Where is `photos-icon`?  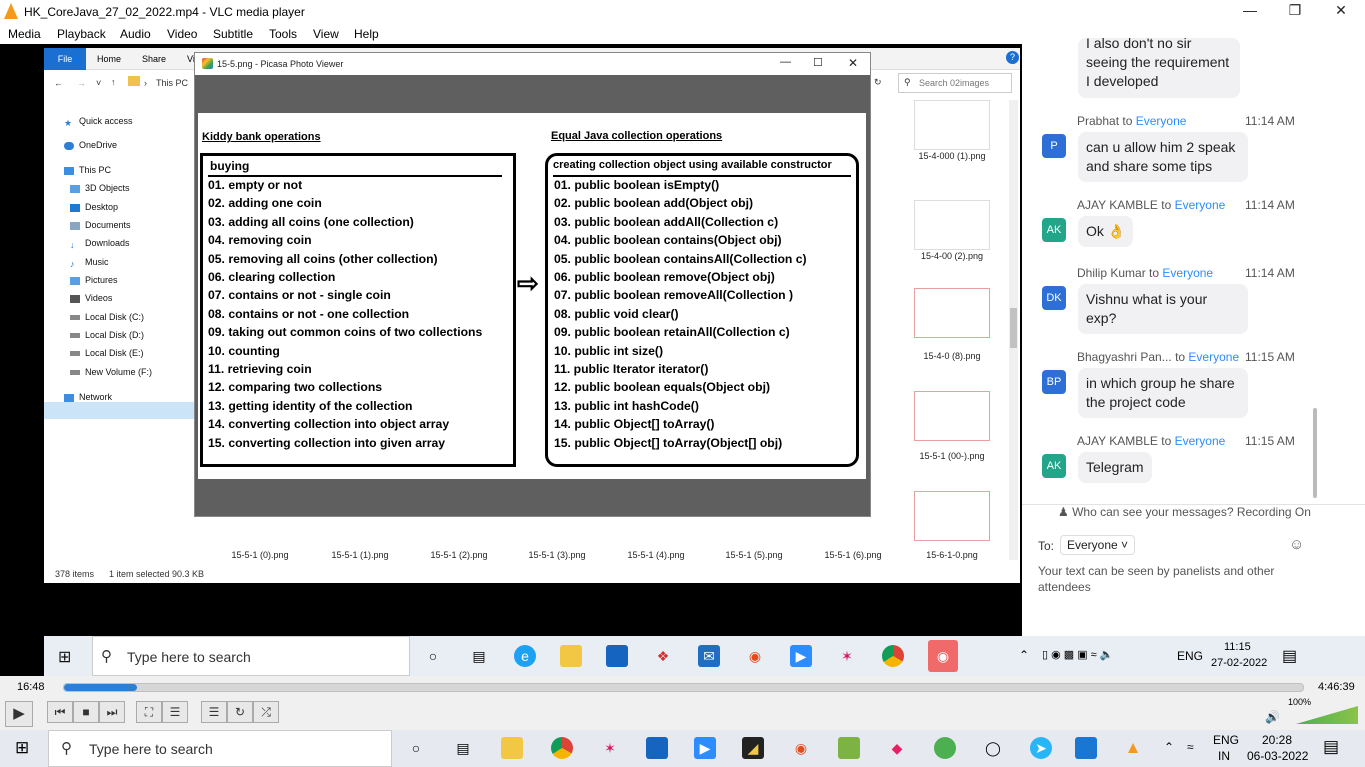
photos-icon is located at coordinates (1086, 748).